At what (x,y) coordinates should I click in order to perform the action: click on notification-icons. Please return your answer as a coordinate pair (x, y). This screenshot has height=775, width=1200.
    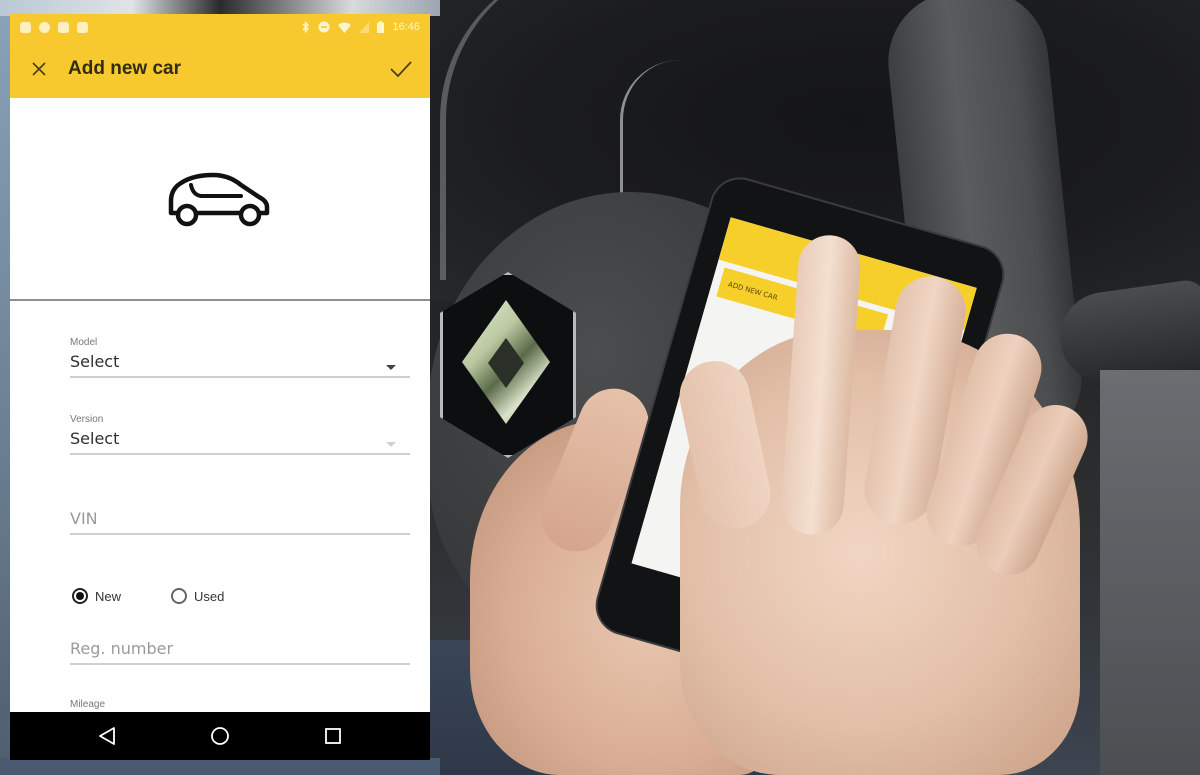
    Looking at the image, I should click on (54, 27).